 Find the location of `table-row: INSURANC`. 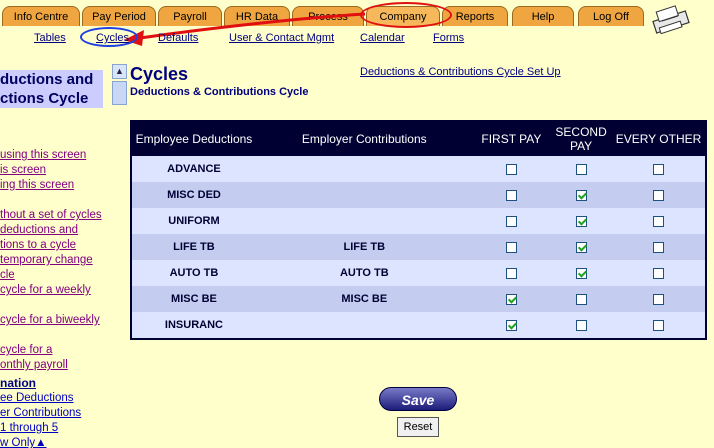

table-row: INSURANC is located at coordinates (418, 325).